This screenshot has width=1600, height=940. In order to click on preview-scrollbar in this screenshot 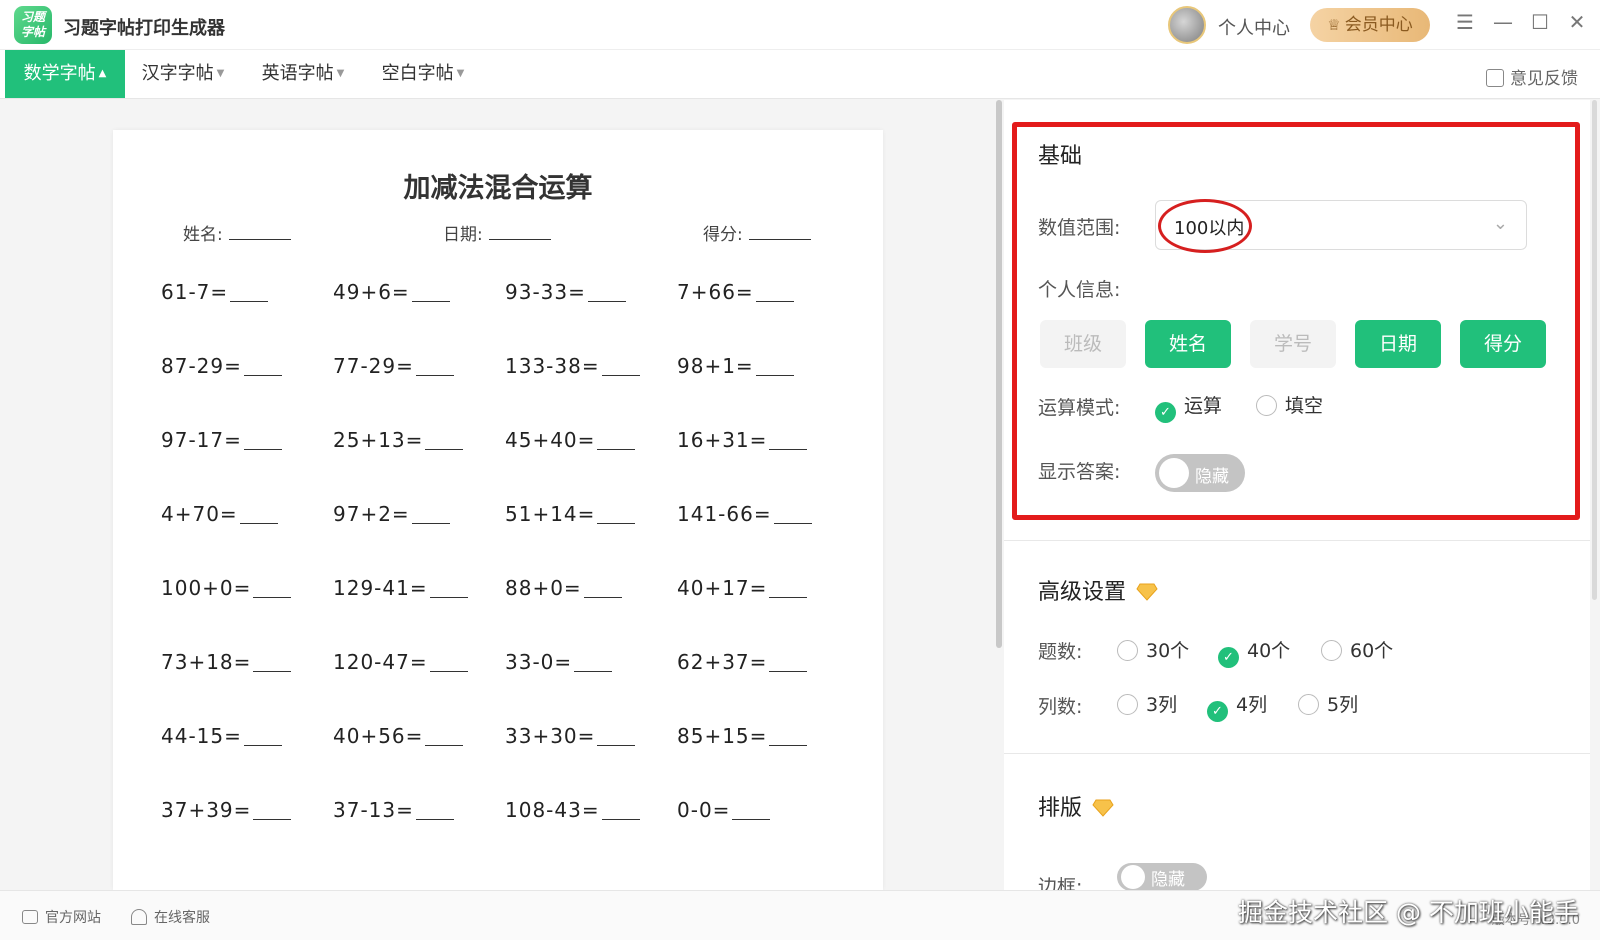, I will do `click(999, 374)`.